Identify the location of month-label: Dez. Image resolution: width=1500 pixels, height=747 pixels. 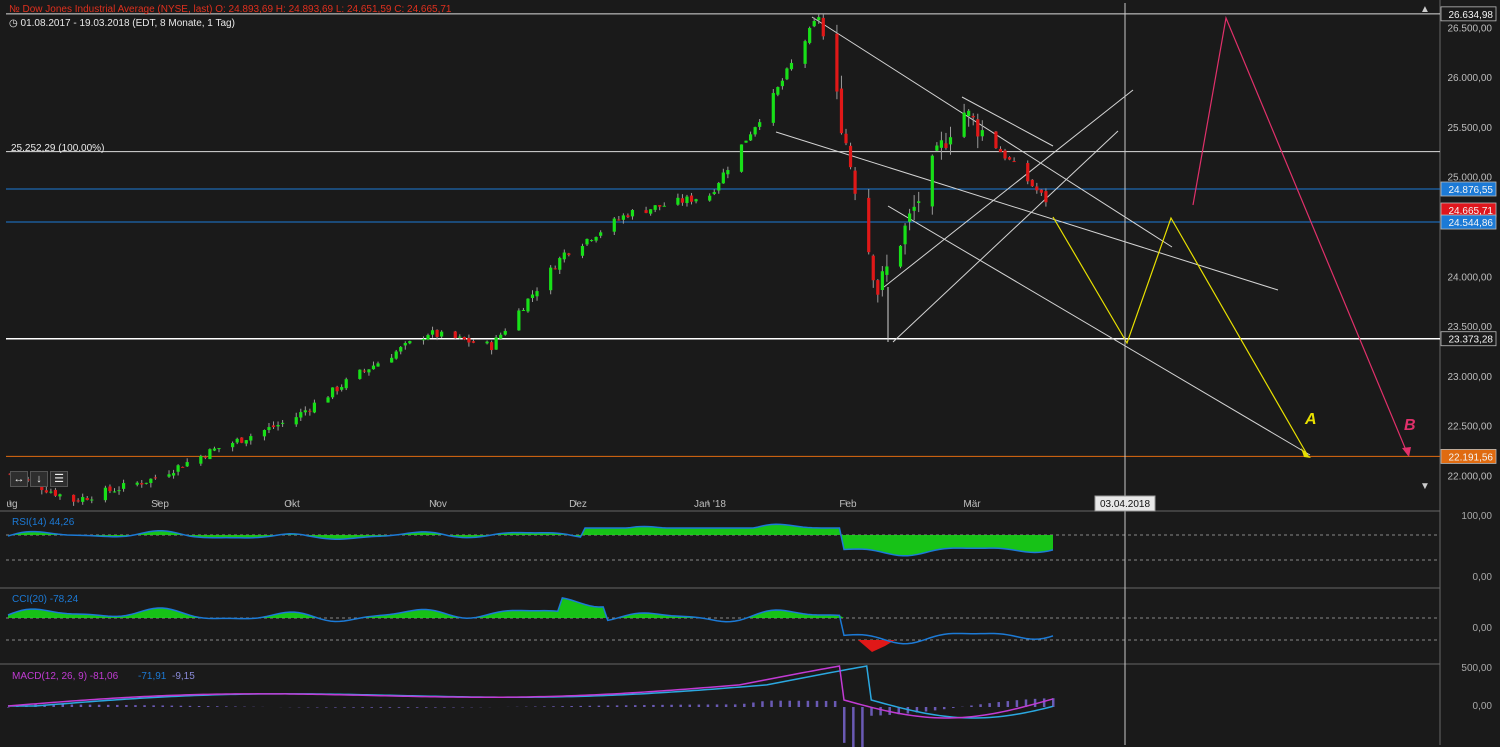
(578, 504).